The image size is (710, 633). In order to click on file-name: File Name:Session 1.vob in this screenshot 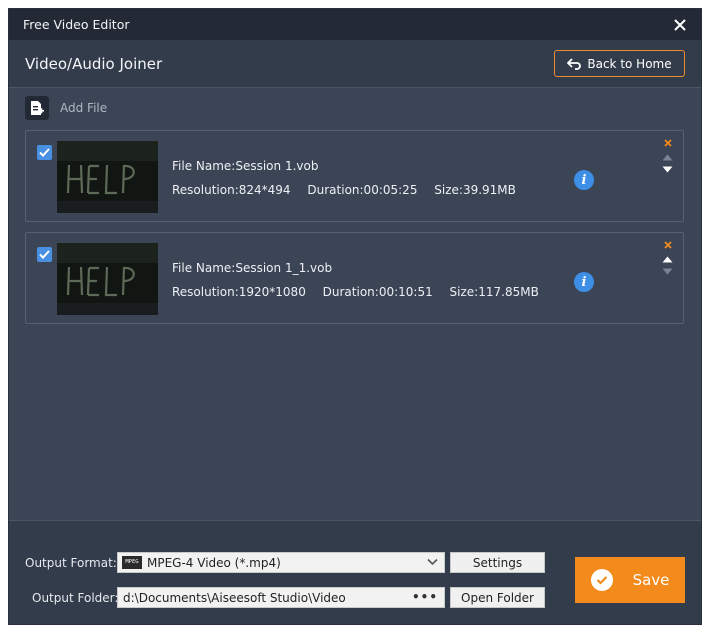, I will do `click(245, 166)`.